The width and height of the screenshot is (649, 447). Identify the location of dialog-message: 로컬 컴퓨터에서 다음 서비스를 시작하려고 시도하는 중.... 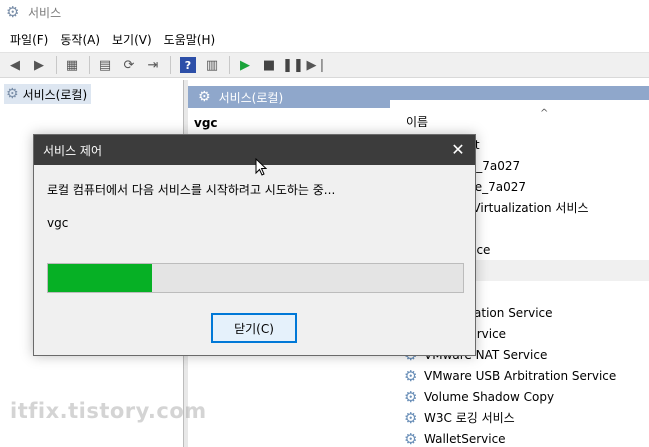
(191, 190).